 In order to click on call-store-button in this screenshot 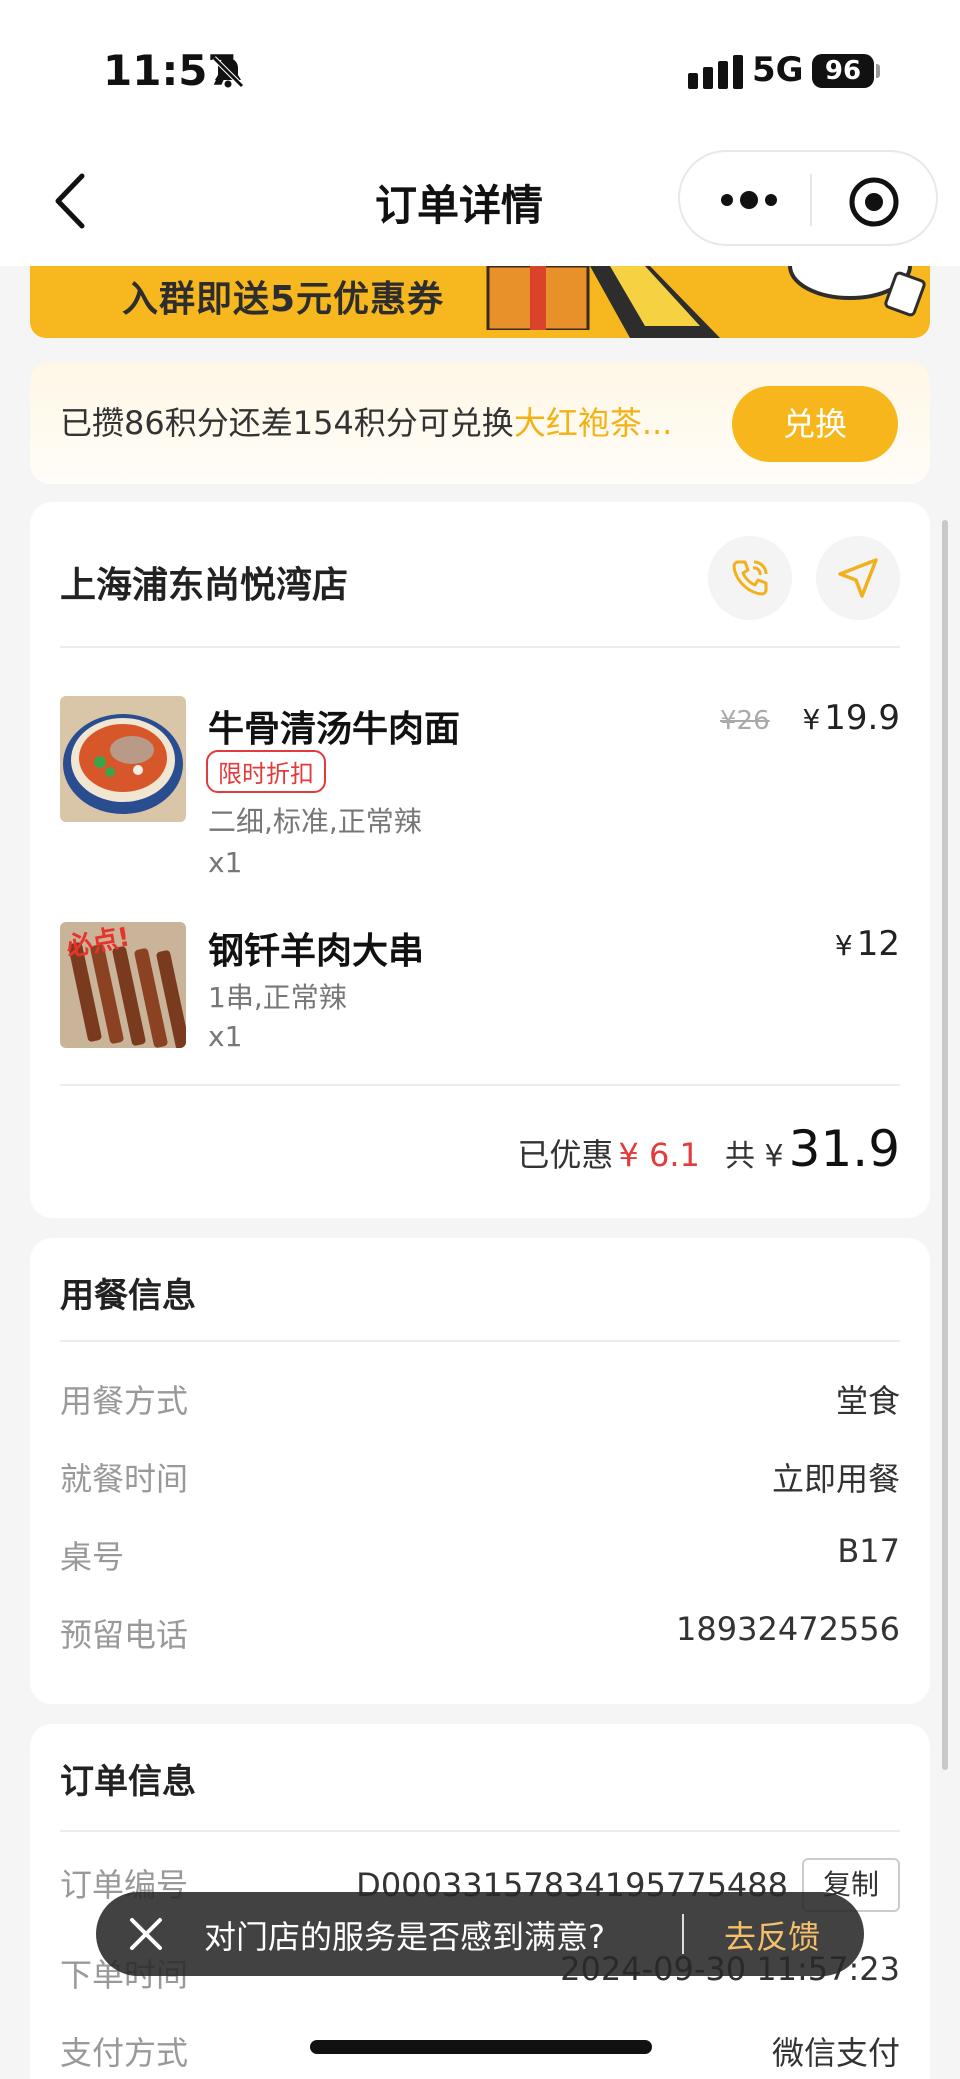, I will do `click(750, 578)`.